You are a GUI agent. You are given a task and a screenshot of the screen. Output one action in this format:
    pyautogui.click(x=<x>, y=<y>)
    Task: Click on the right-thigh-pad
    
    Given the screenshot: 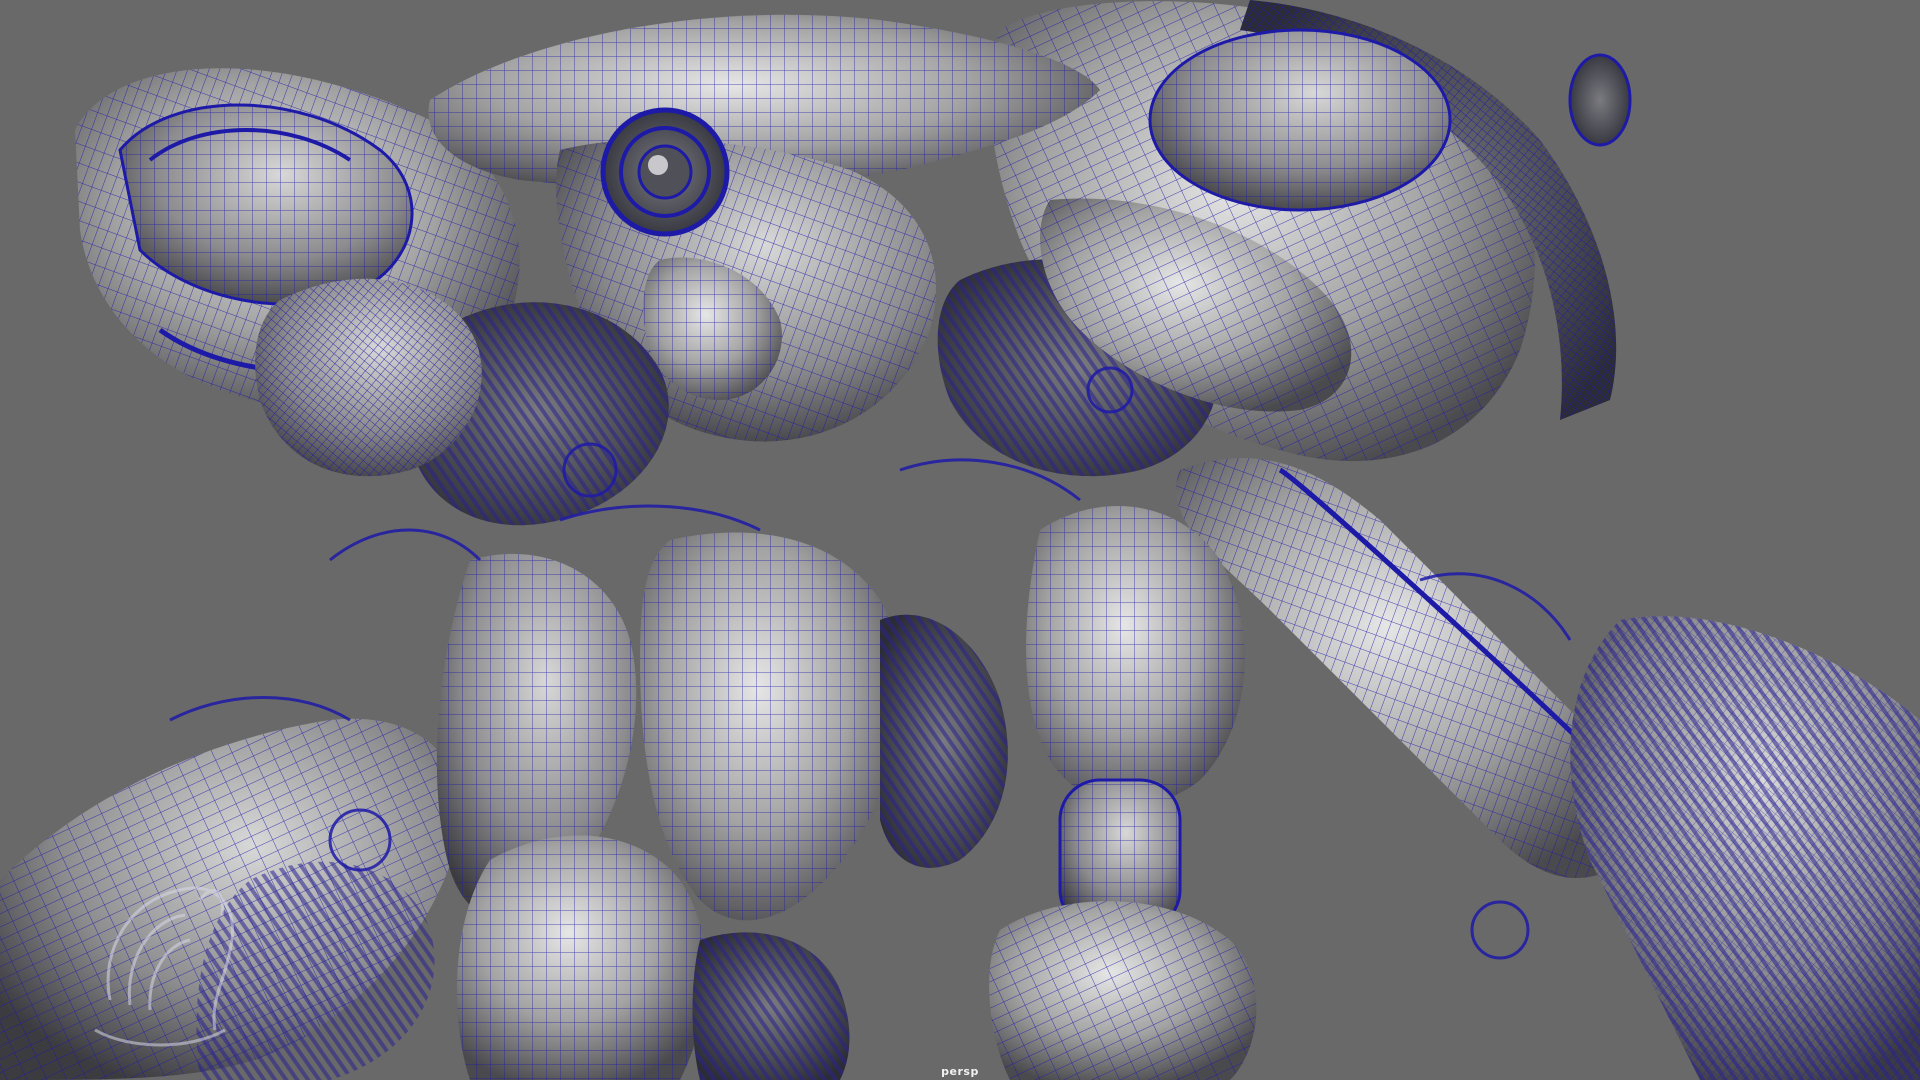 What is the action you would take?
    pyautogui.click(x=1123, y=793)
    